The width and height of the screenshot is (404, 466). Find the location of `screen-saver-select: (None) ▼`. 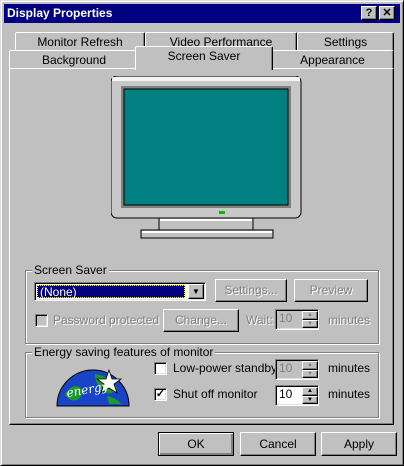

screen-saver-select: (None) ▼ is located at coordinates (120, 291).